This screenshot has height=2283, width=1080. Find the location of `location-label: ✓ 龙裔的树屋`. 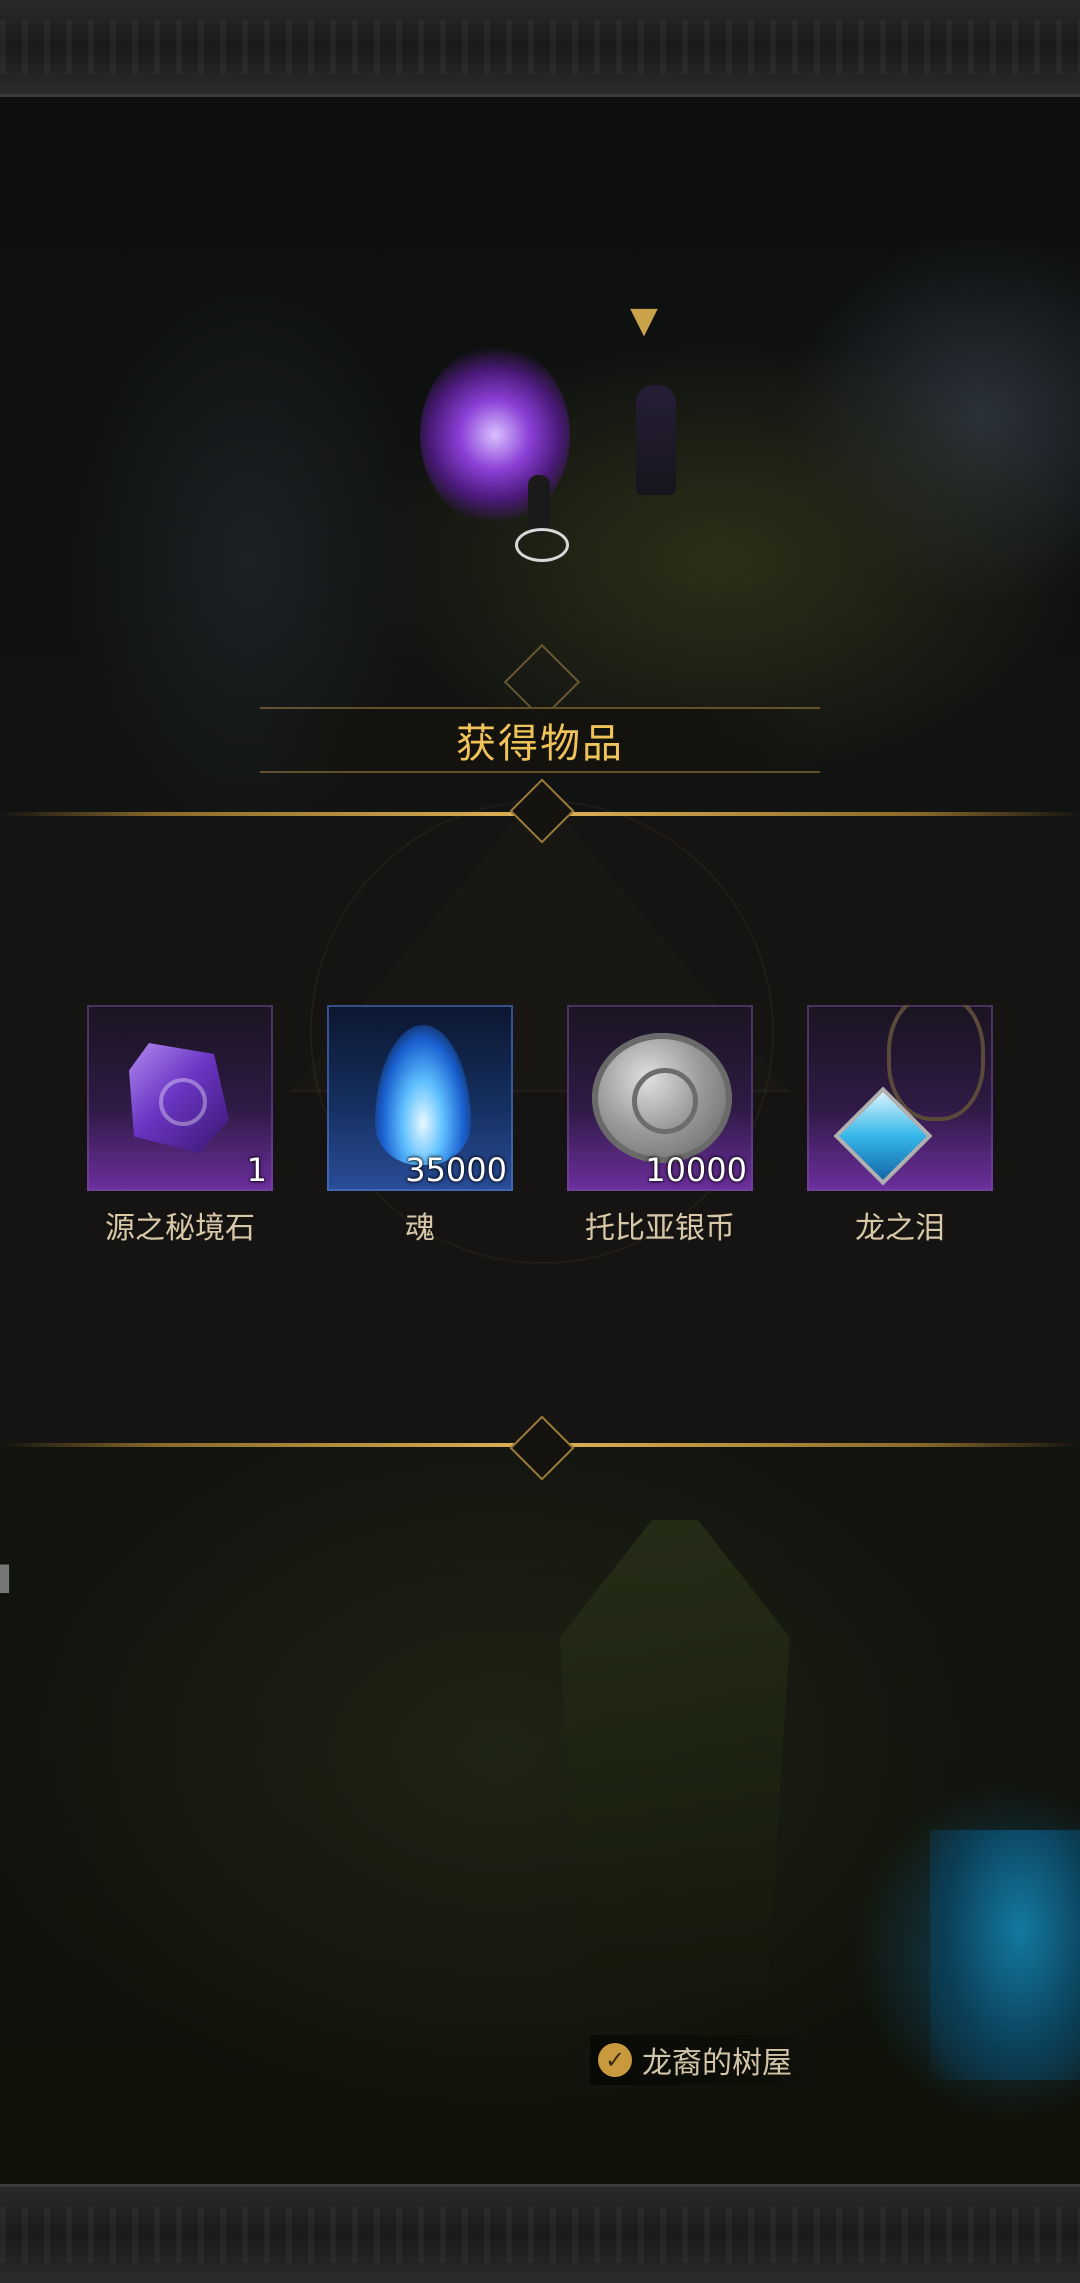

location-label: ✓ 龙裔的树屋 is located at coordinates (702, 2060).